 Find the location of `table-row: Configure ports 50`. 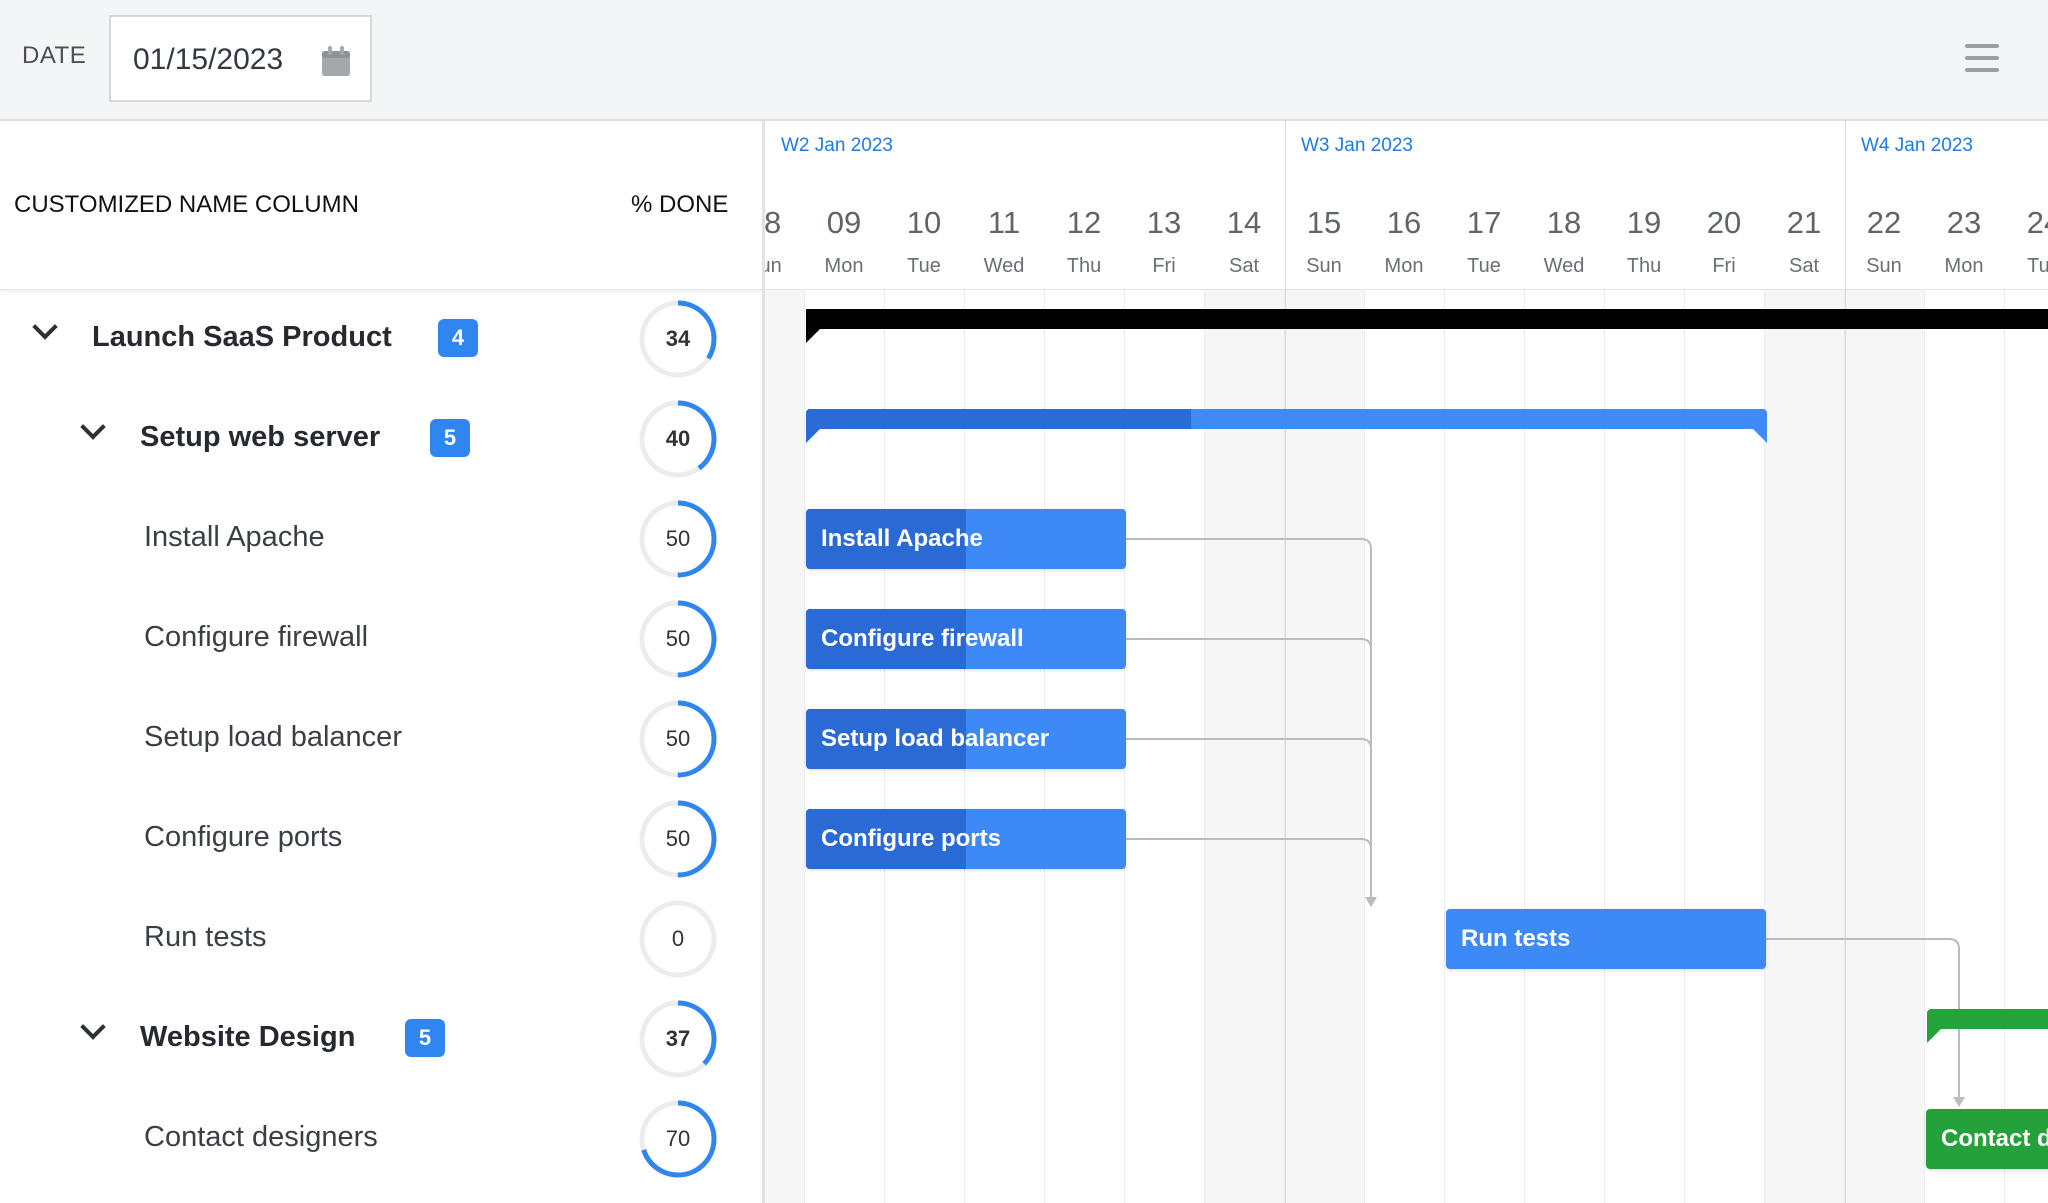

table-row: Configure ports 50 is located at coordinates (381, 839).